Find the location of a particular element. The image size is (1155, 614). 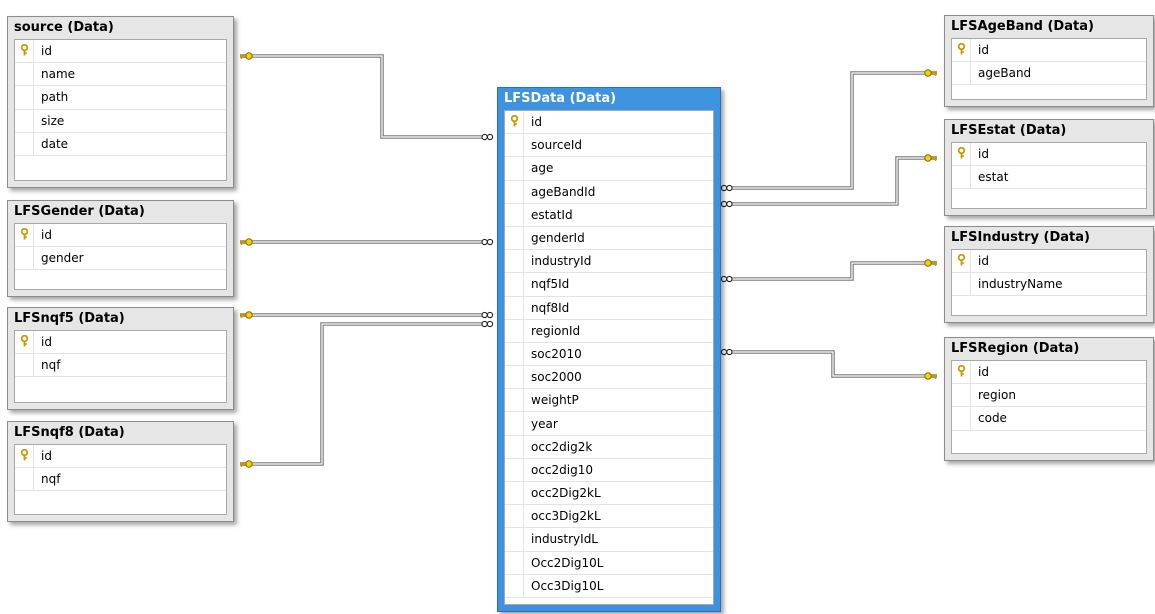

entity-title: LFSGender (Data) is located at coordinates (120, 212).